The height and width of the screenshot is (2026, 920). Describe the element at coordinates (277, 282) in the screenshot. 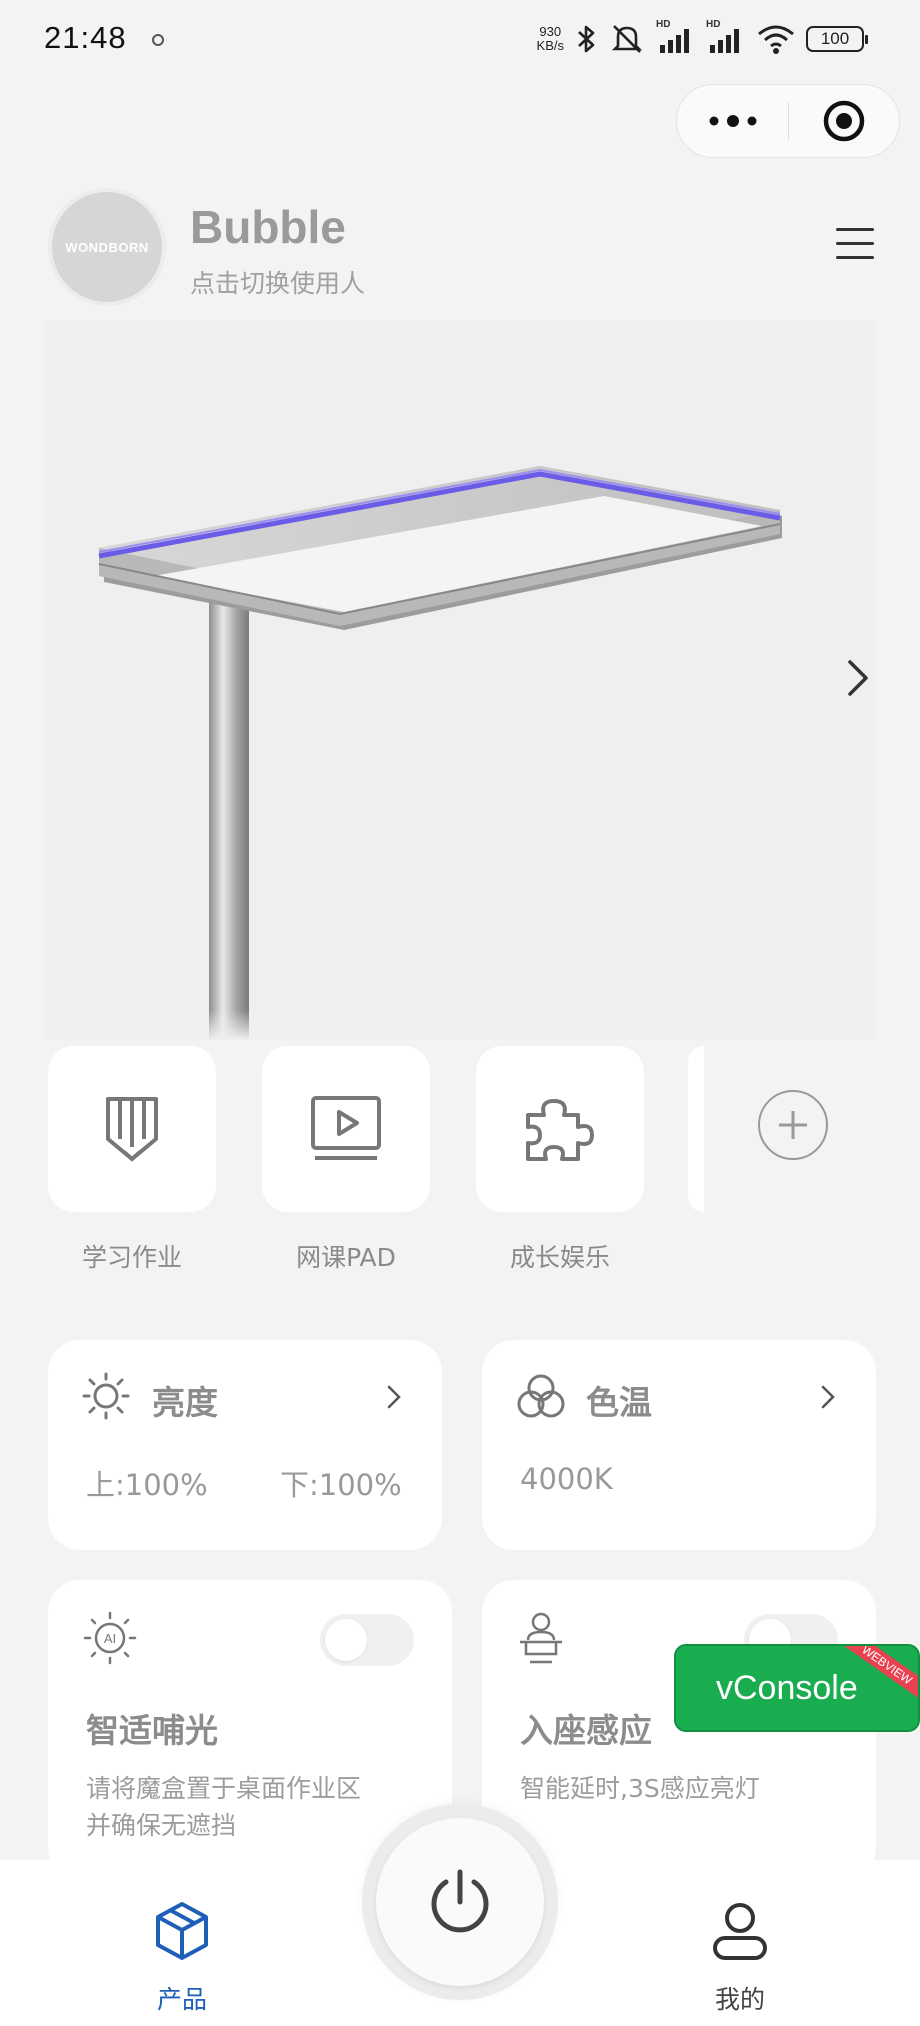

I see `switch-user-link: 点击切换使用人` at that location.